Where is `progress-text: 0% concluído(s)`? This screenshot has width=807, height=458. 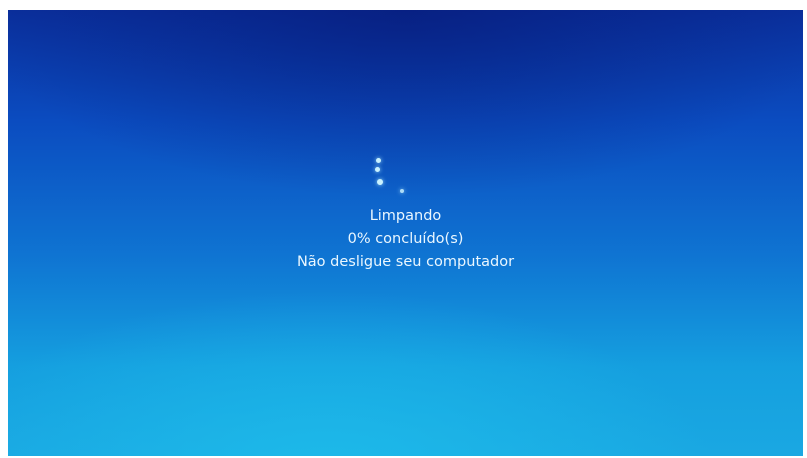 progress-text: 0% concluído(s) is located at coordinates (405, 239).